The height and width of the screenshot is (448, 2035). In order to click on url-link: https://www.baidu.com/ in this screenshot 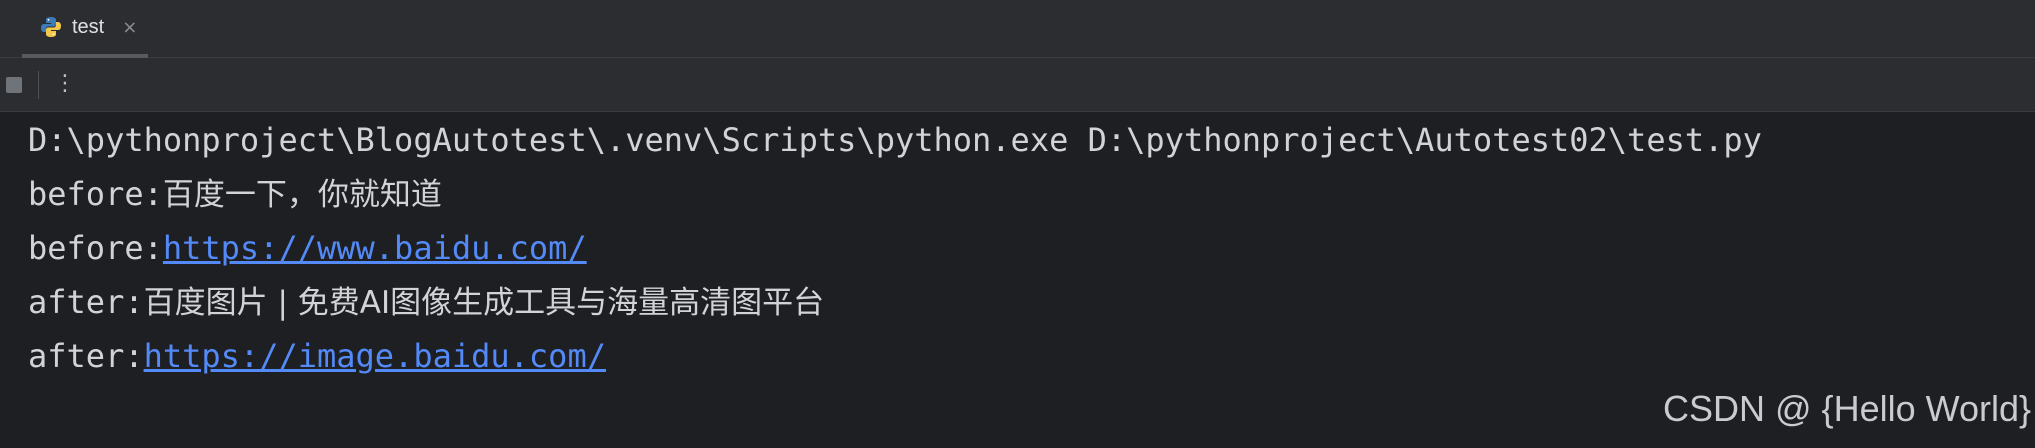, I will do `click(375, 248)`.